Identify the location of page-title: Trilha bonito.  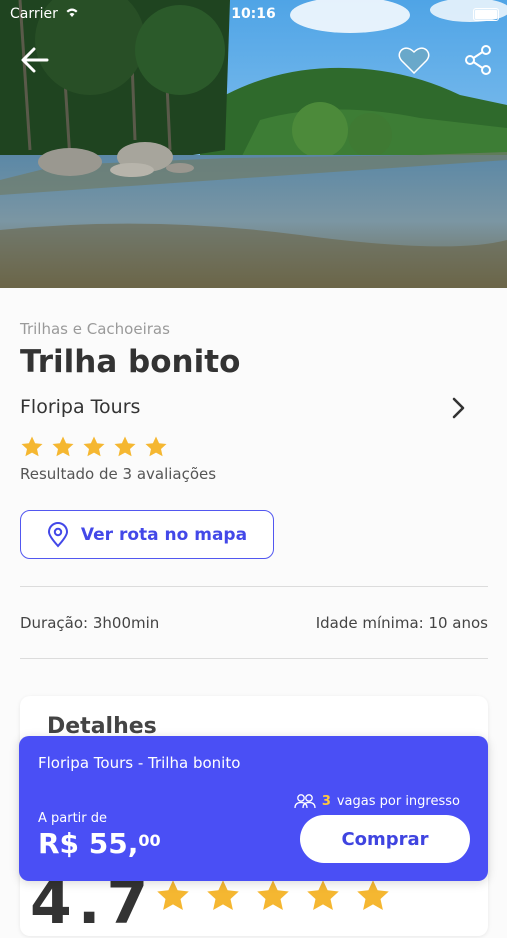
(130, 362).